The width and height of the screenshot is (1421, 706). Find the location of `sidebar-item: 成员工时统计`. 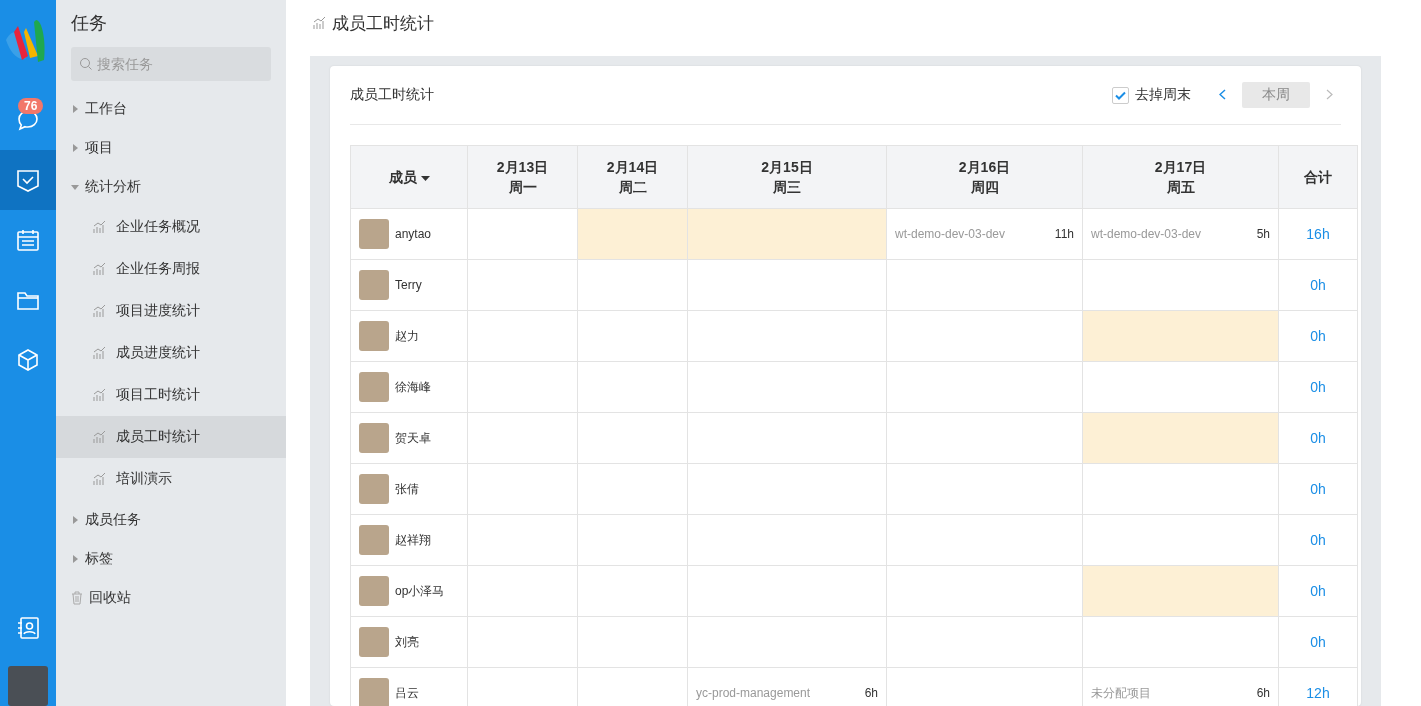

sidebar-item: 成员工时统计 is located at coordinates (171, 437).